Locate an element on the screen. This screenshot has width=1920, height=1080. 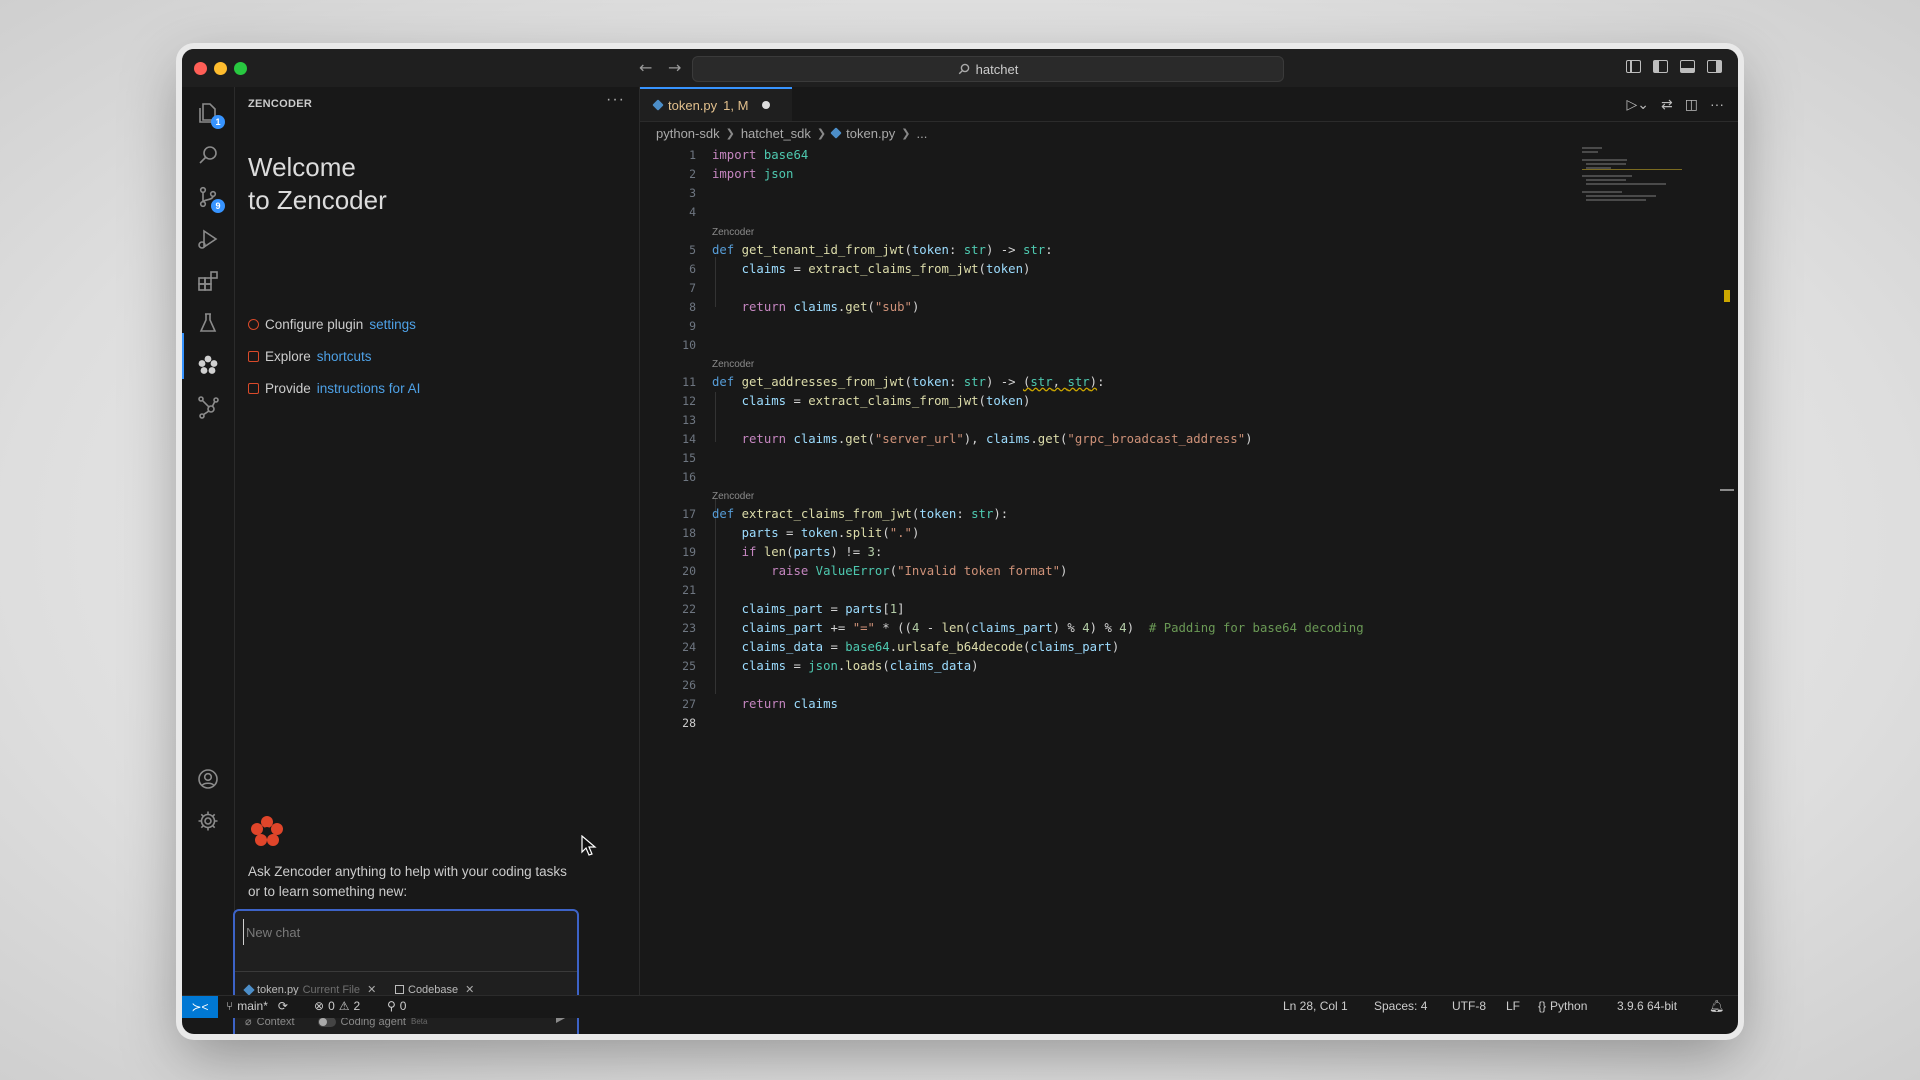
tab-status: 1, M is located at coordinates (736, 105).